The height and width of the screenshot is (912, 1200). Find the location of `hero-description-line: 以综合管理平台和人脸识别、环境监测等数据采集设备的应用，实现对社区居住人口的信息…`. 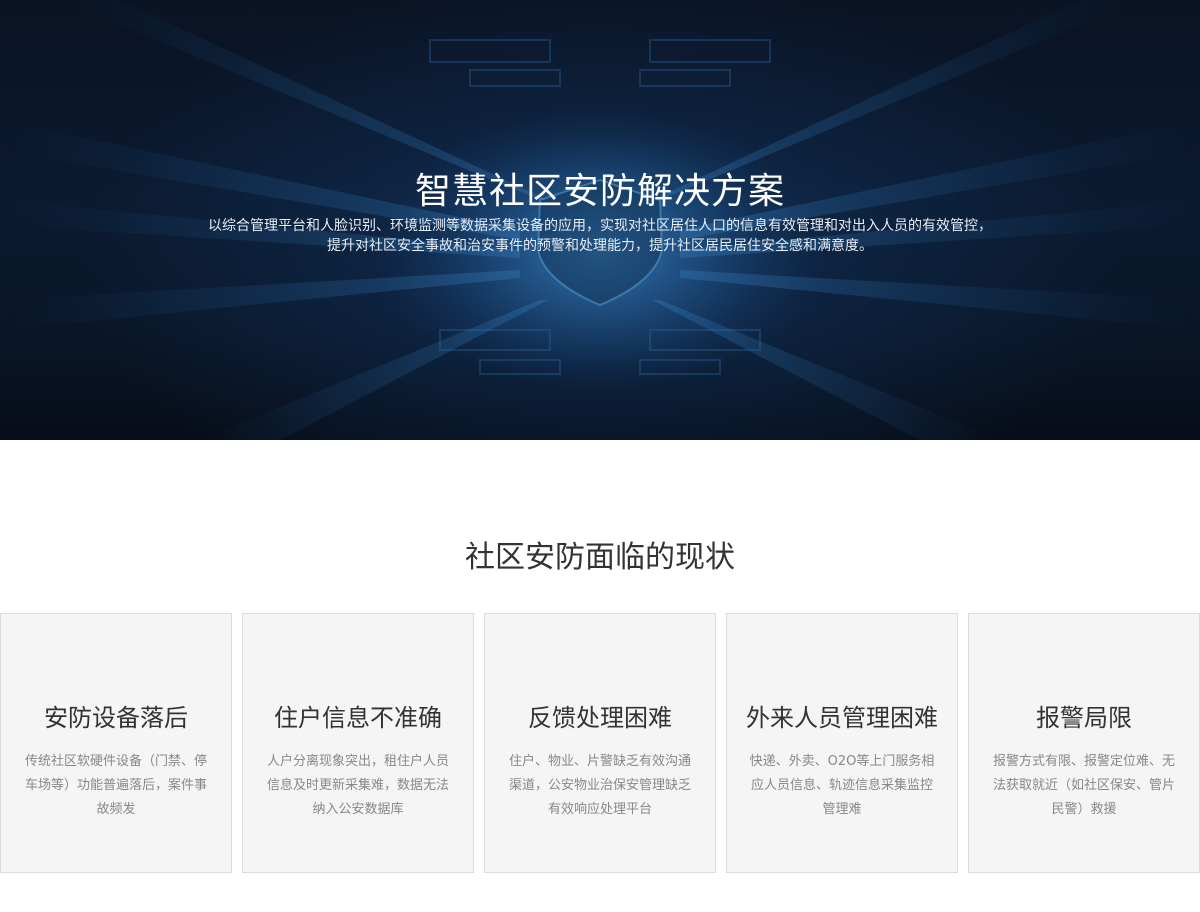

hero-description-line: 以综合管理平台和人脸识别、环境监测等数据采集设备的应用，实现对社区居住人口的信息… is located at coordinates (600, 226).